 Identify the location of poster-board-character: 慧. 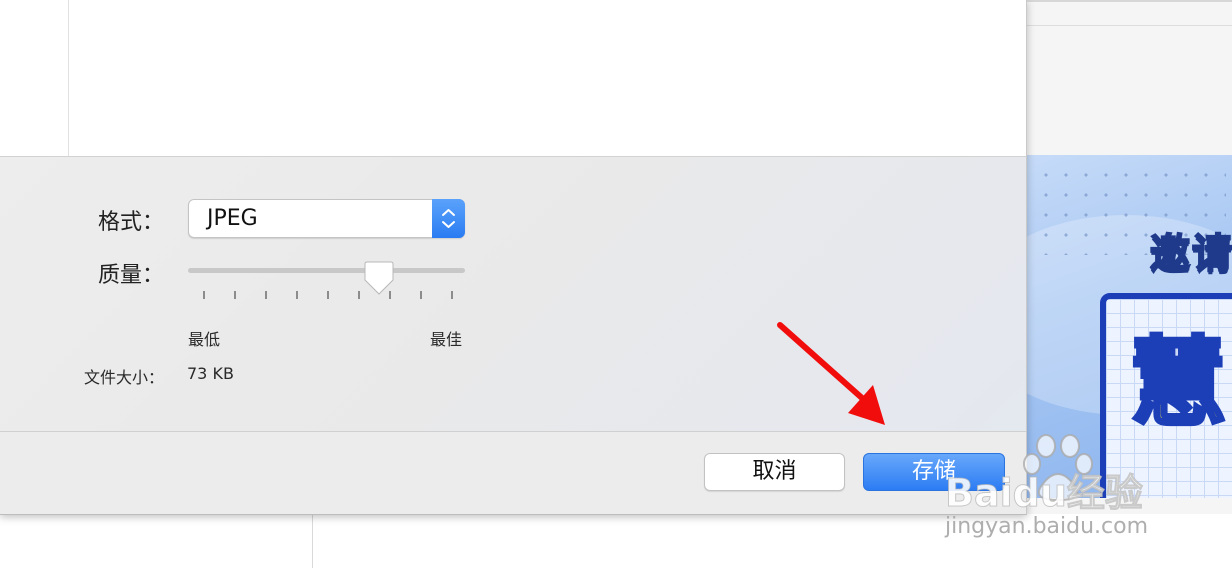
(1178, 383).